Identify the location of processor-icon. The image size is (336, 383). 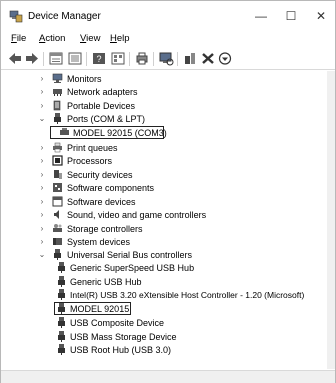
(57, 160).